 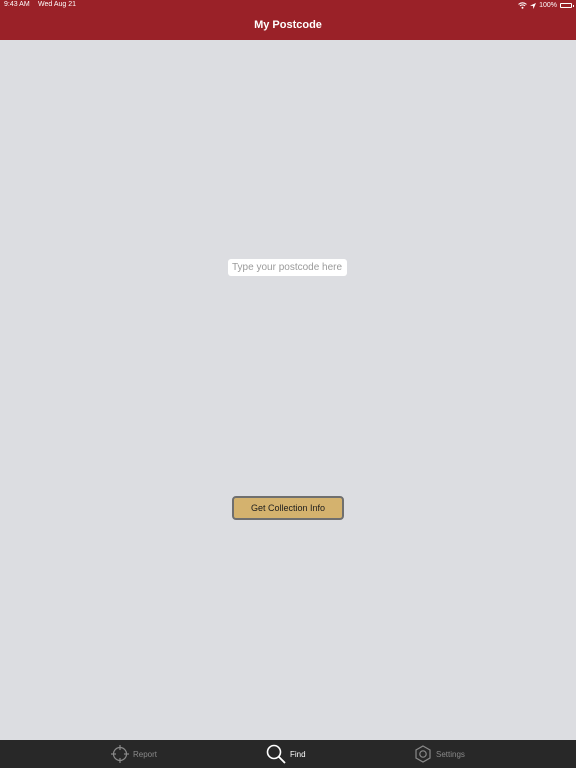 I want to click on tab-settings: Settings, so click(x=439, y=754).